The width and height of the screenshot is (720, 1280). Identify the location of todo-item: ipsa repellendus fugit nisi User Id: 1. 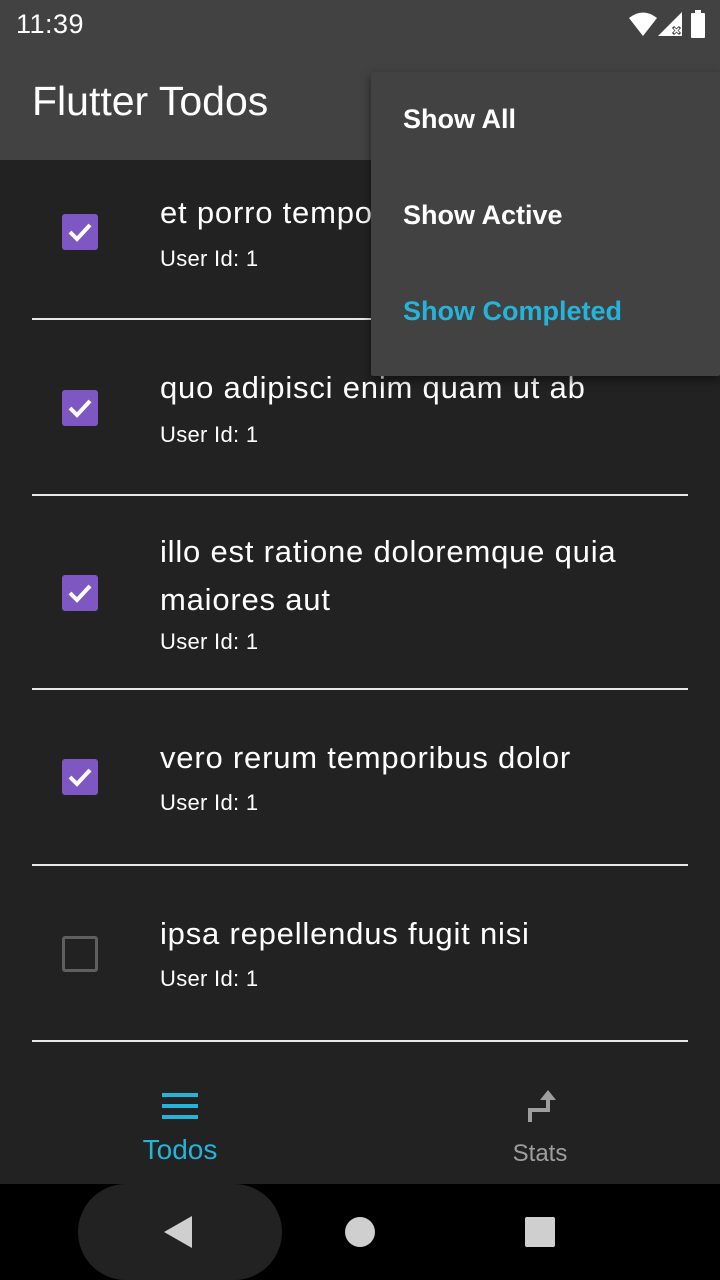
(360, 954).